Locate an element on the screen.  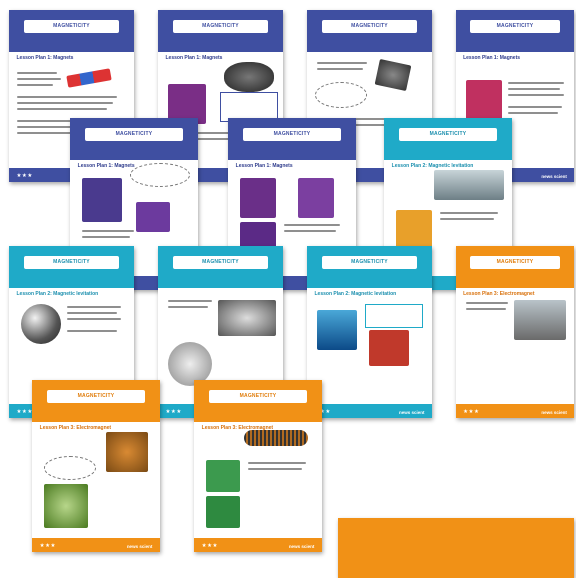
levitating-globe-image is located at coordinates (41, 324).